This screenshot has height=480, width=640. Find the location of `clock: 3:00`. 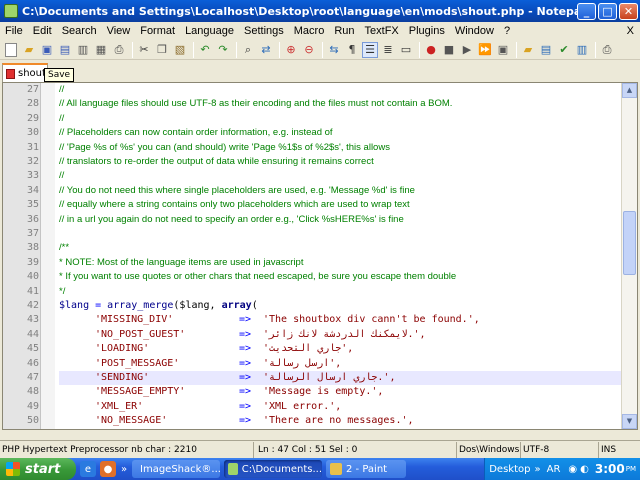

clock: 3:00 is located at coordinates (610, 469).